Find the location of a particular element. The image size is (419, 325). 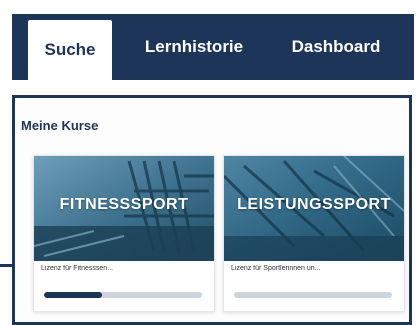

tab-lernhistorie: Lernhistorie is located at coordinates (194, 47).